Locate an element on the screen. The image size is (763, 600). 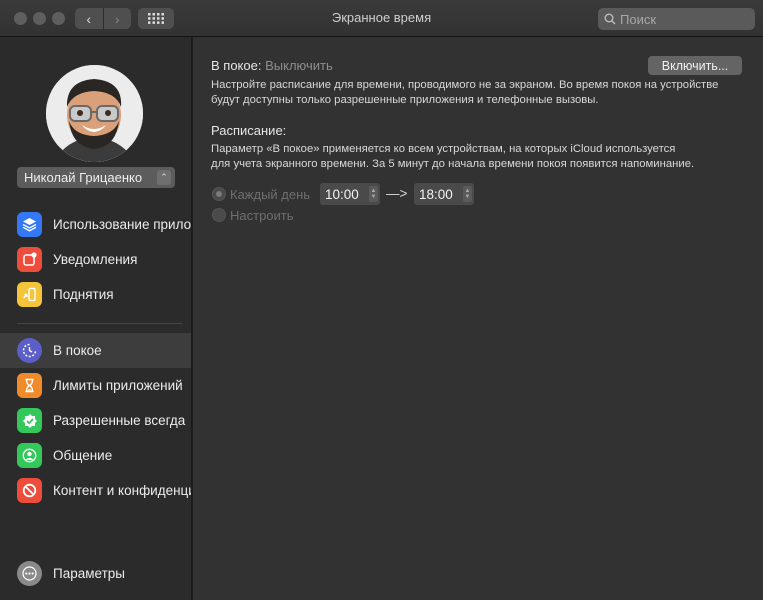
custom-schedule-radio is located at coordinates (219, 215).